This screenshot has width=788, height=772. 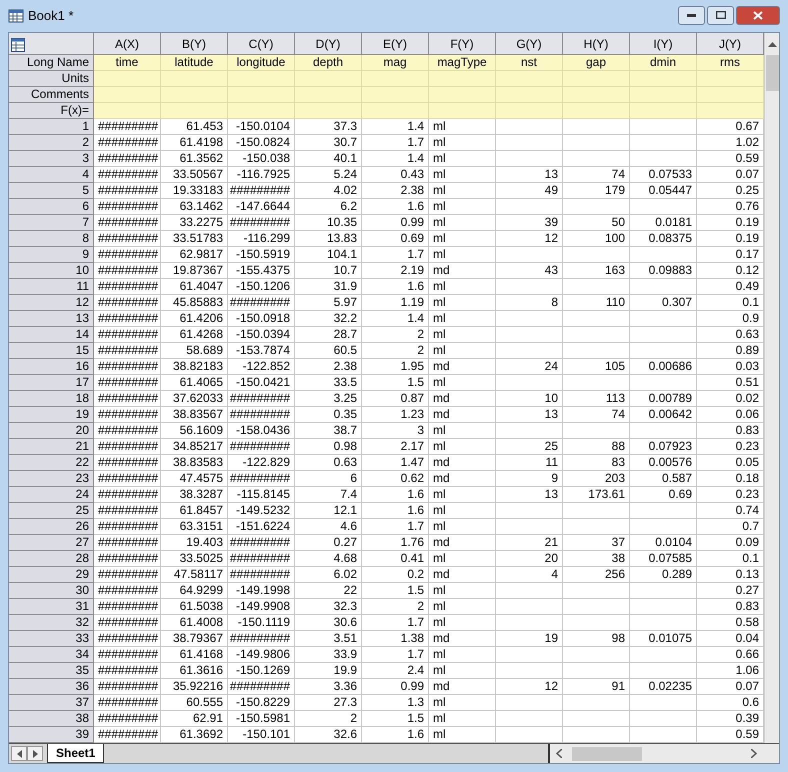 What do you see at coordinates (462, 463) in the screenshot?
I see `table-cell: md` at bounding box center [462, 463].